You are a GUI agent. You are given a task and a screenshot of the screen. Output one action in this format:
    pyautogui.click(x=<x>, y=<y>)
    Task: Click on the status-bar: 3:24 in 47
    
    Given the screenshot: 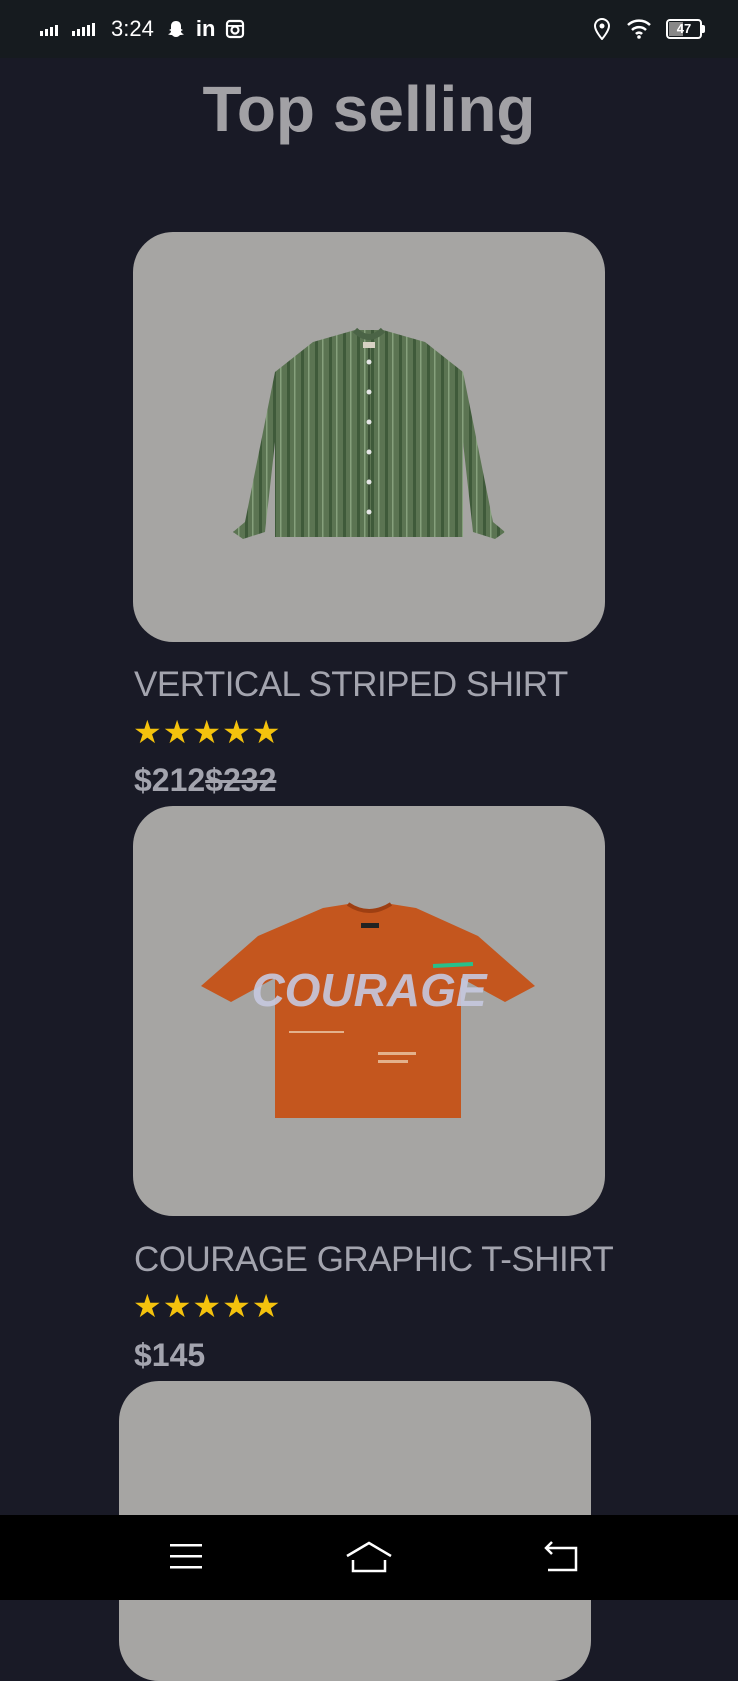 What is the action you would take?
    pyautogui.click(x=369, y=29)
    